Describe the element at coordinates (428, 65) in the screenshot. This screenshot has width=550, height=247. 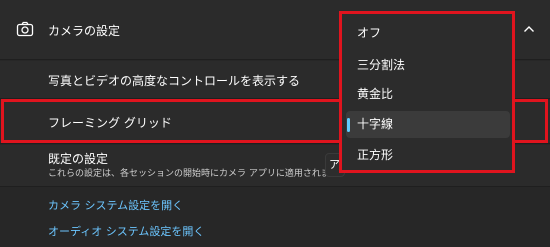
I see `option-rule-of-thirds: 三分割法` at that location.